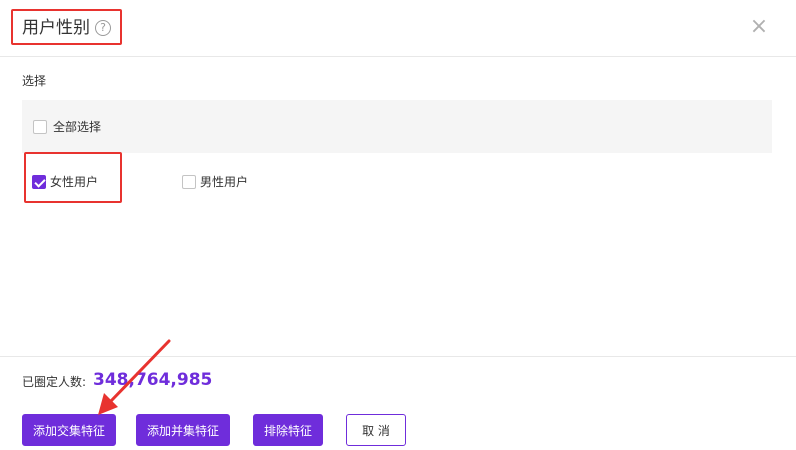  What do you see at coordinates (398, 356) in the screenshot?
I see `footer-divider` at bounding box center [398, 356].